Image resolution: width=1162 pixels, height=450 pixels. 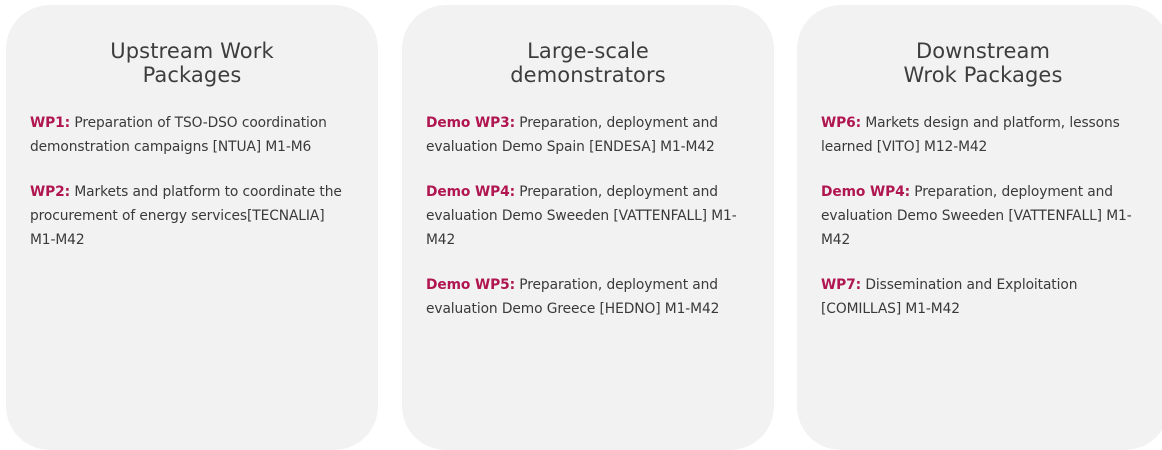 What do you see at coordinates (471, 285) in the screenshot?
I see `work-package-code: Demo WP5:` at bounding box center [471, 285].